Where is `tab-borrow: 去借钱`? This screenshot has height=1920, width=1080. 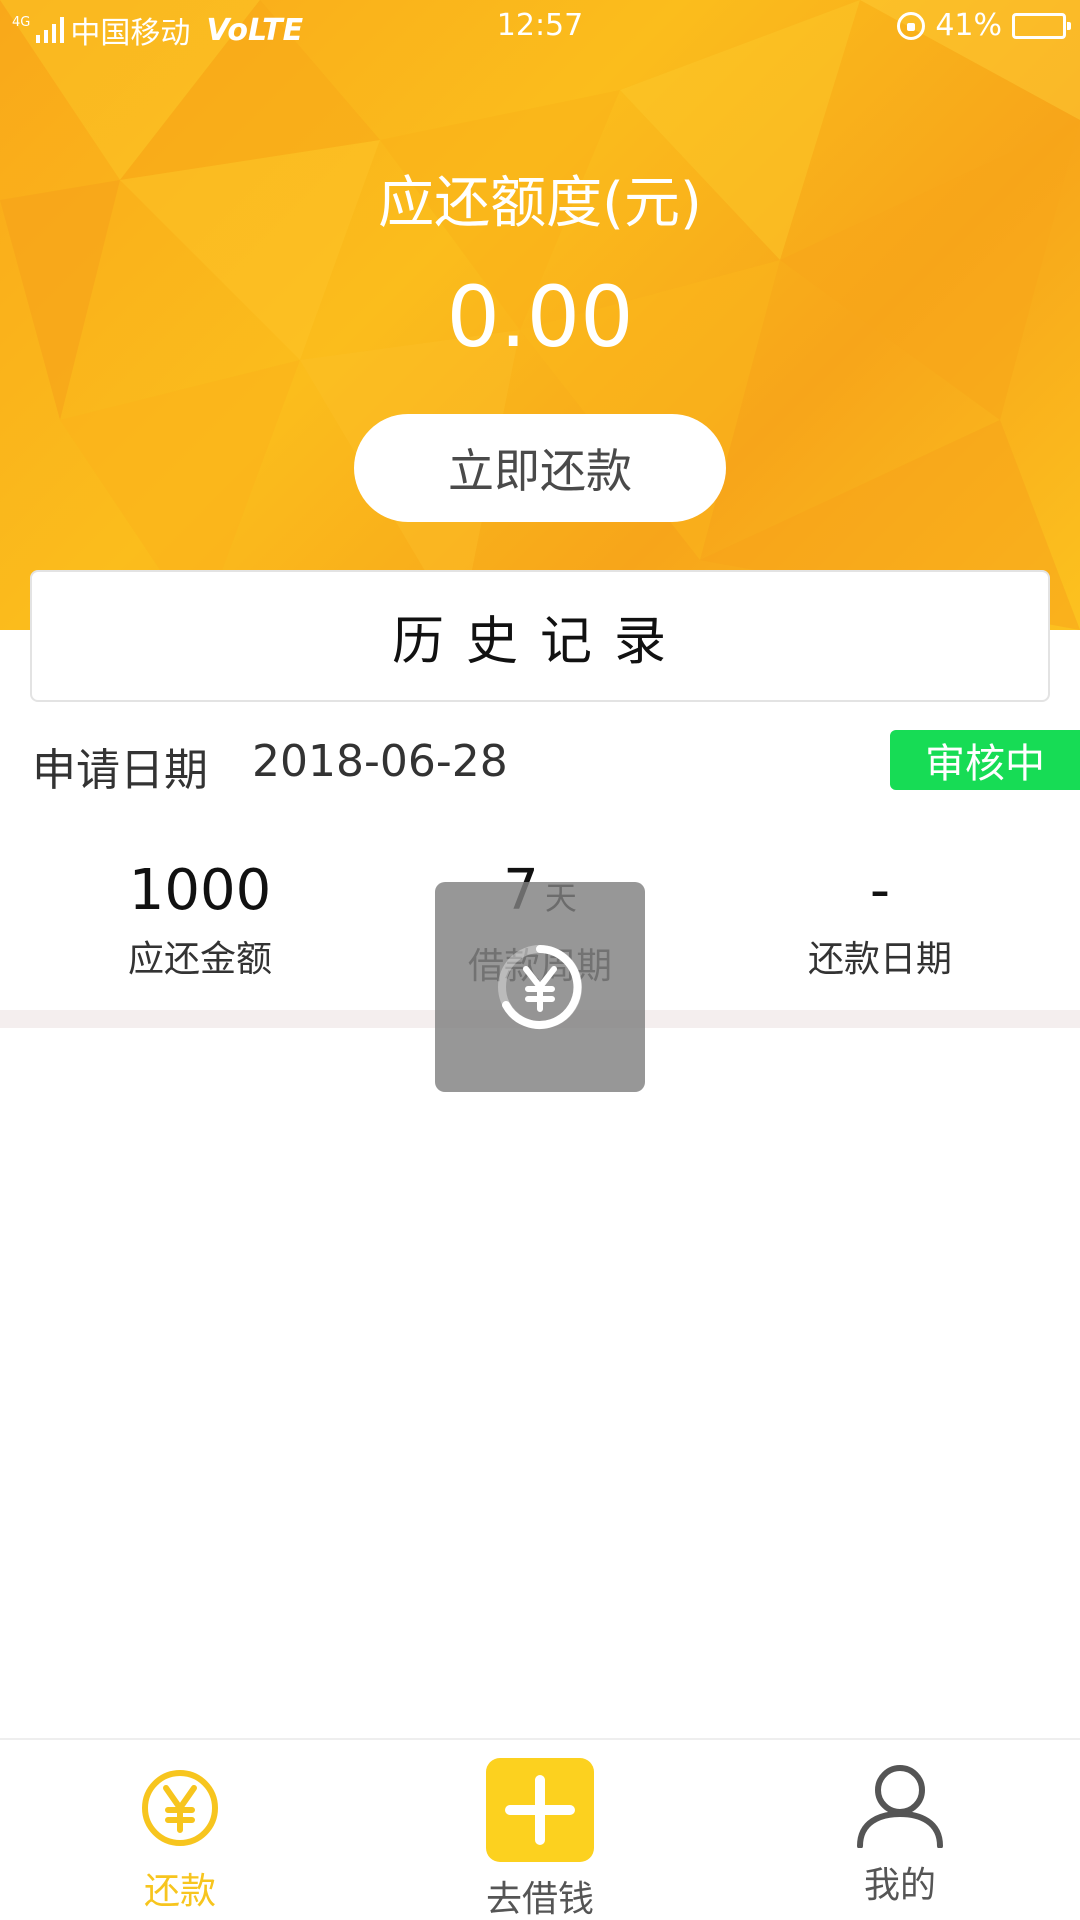 tab-borrow: 去借钱 is located at coordinates (540, 1830).